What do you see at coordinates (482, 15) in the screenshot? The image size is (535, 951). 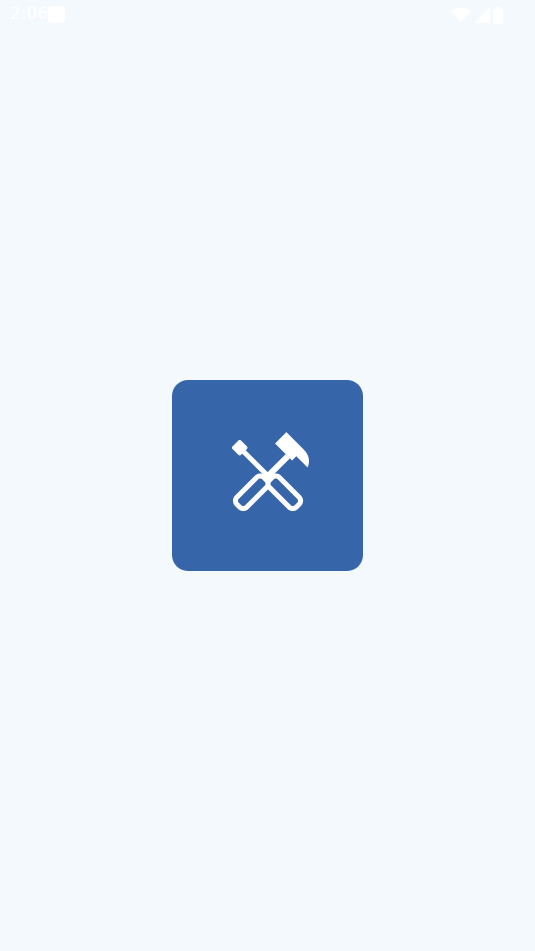 I see `signal-icon` at bounding box center [482, 15].